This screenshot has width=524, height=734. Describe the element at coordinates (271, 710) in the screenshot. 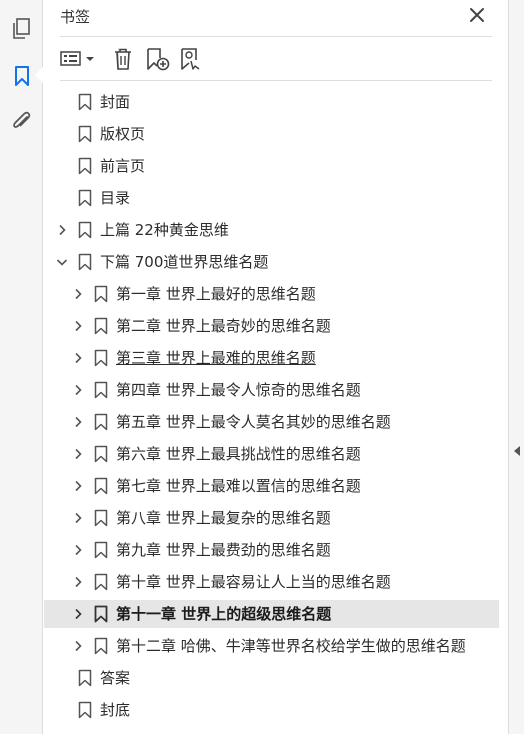

I see `bookmark-row: 封底` at that location.